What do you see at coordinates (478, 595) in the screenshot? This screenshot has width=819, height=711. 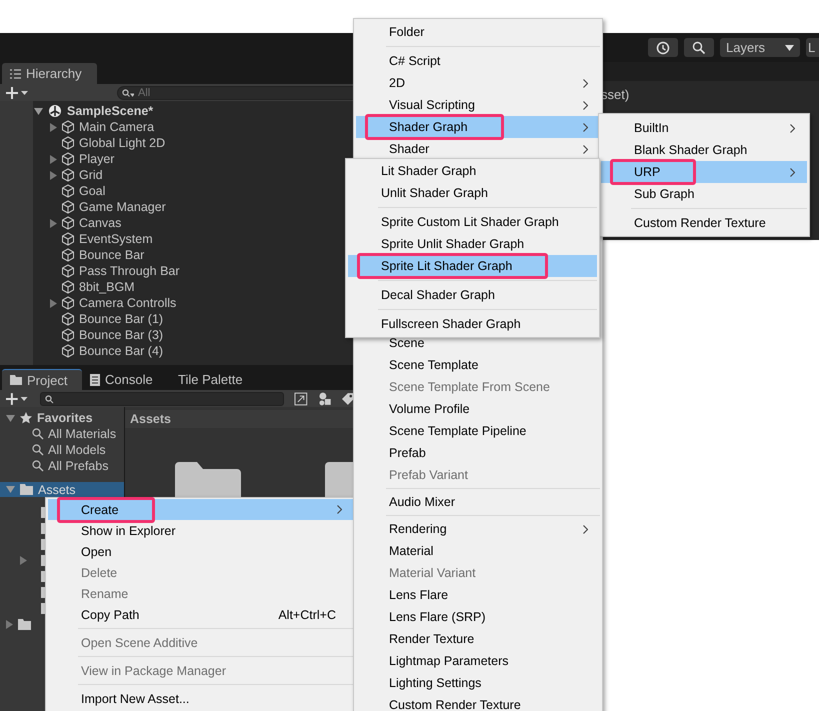 I see `menu-item: Lens Flare` at bounding box center [478, 595].